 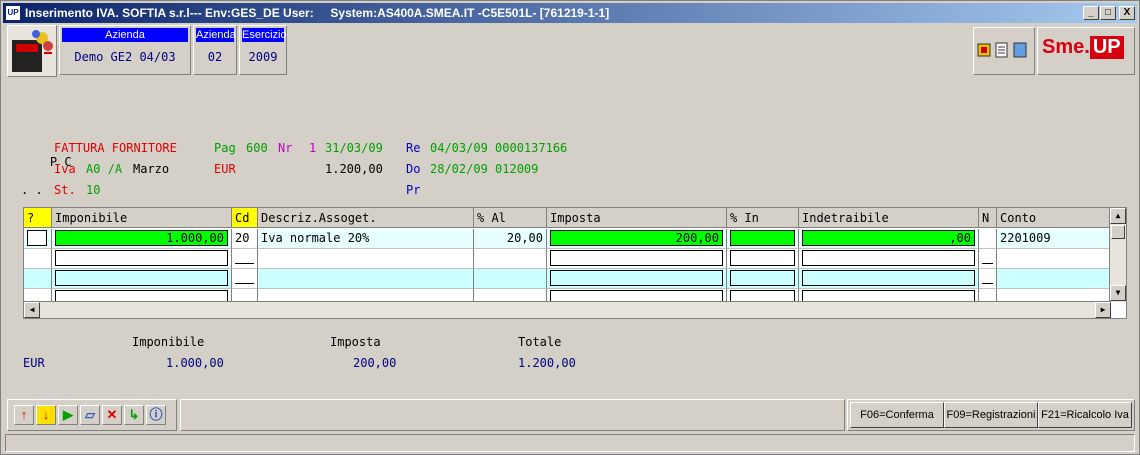 What do you see at coordinates (285, 148) in the screenshot?
I see `nr-label: Nr` at bounding box center [285, 148].